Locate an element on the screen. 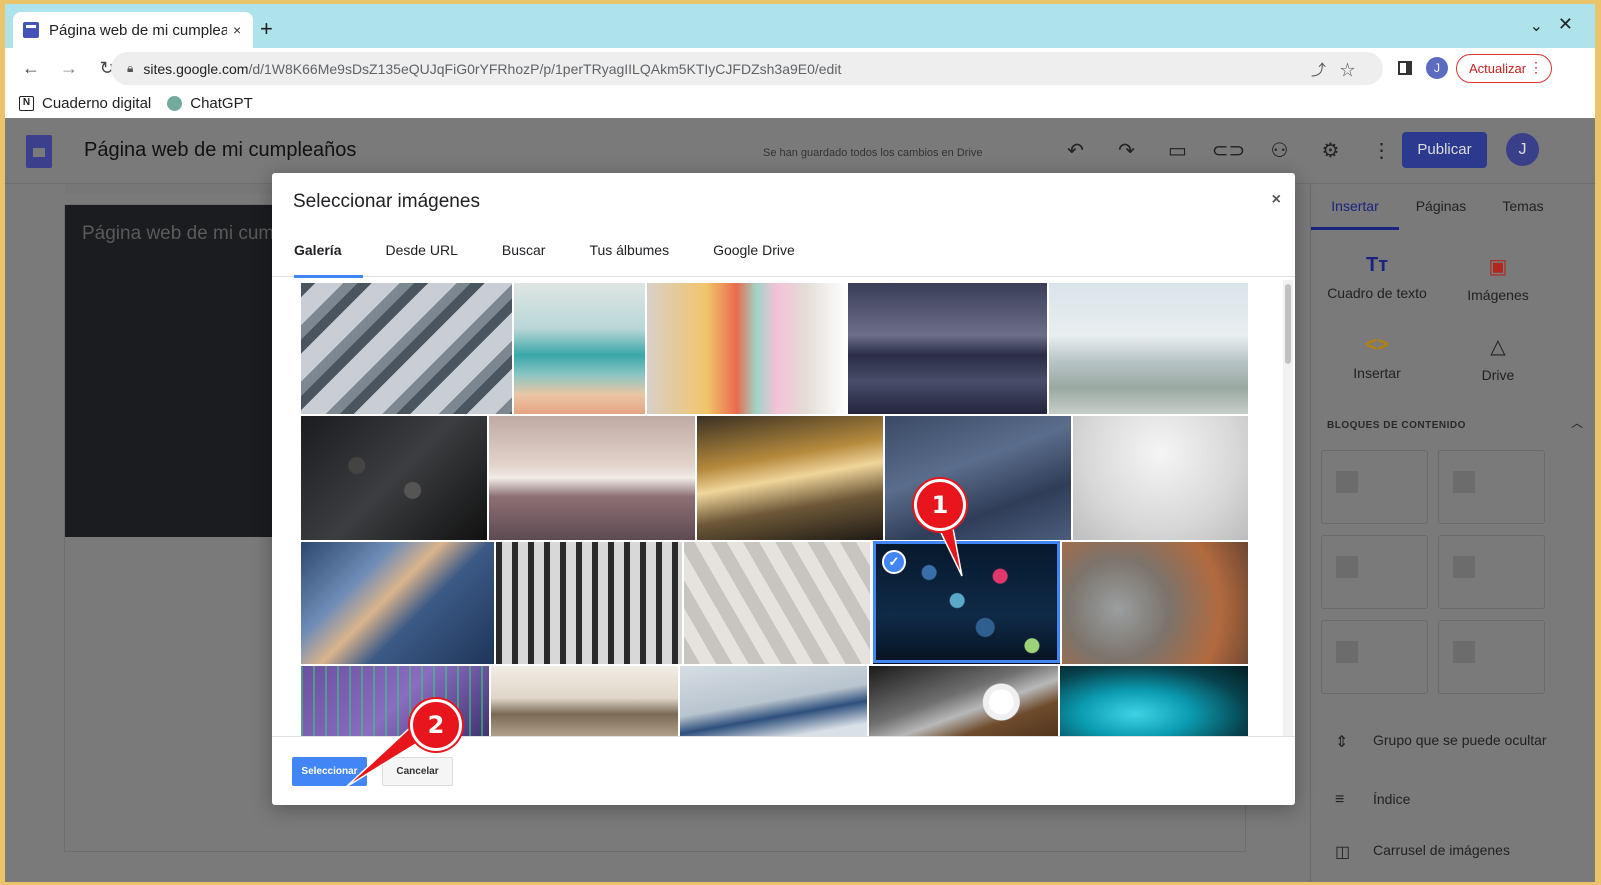  step-badge-2: 2 is located at coordinates (436, 725).